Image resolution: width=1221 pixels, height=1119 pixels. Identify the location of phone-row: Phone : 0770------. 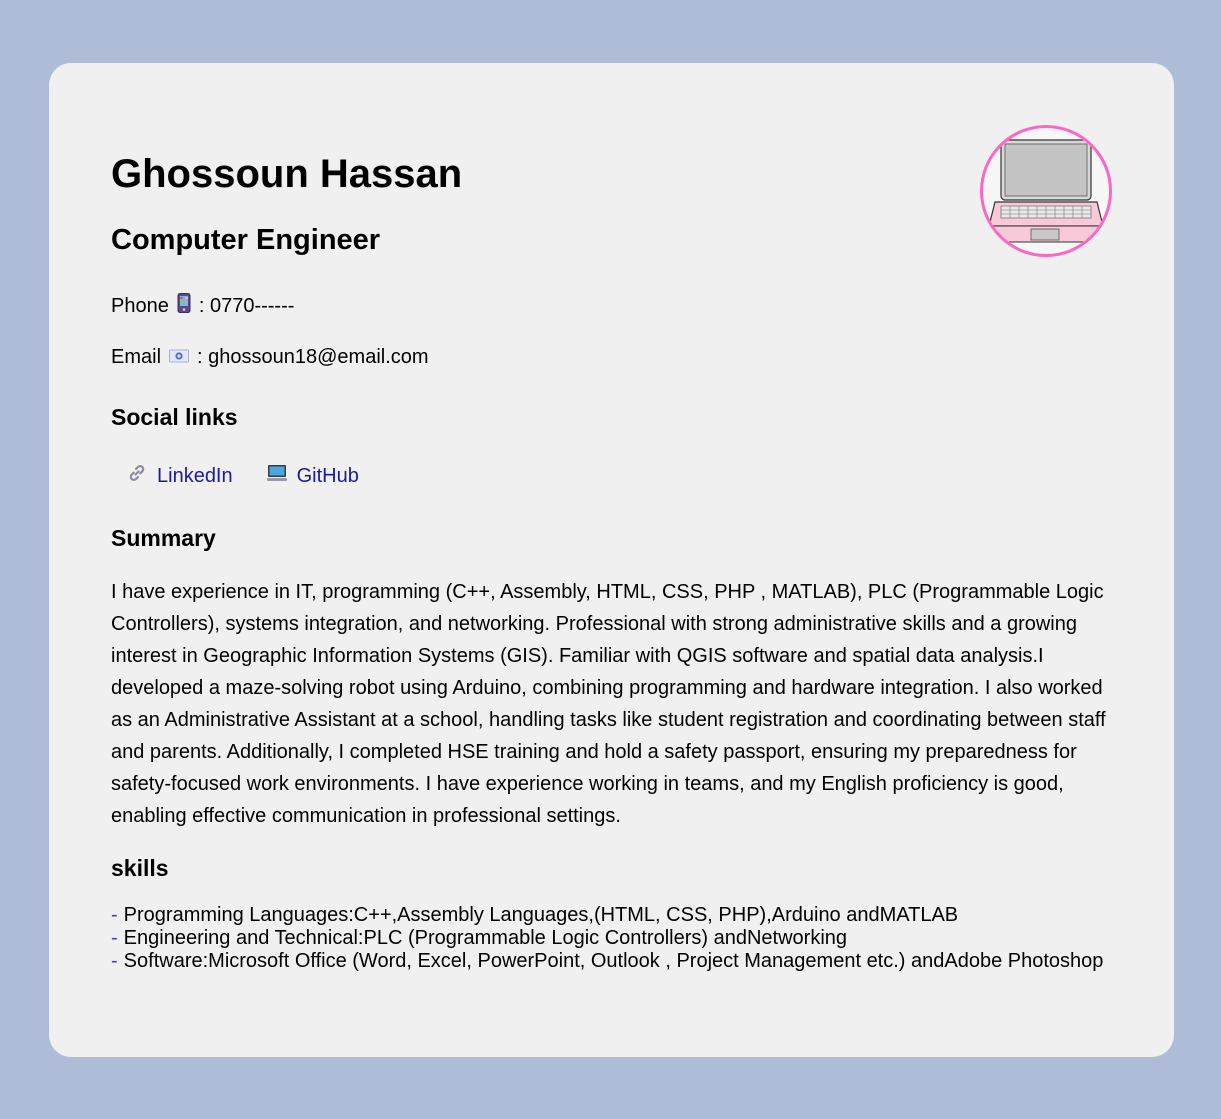
(202, 306).